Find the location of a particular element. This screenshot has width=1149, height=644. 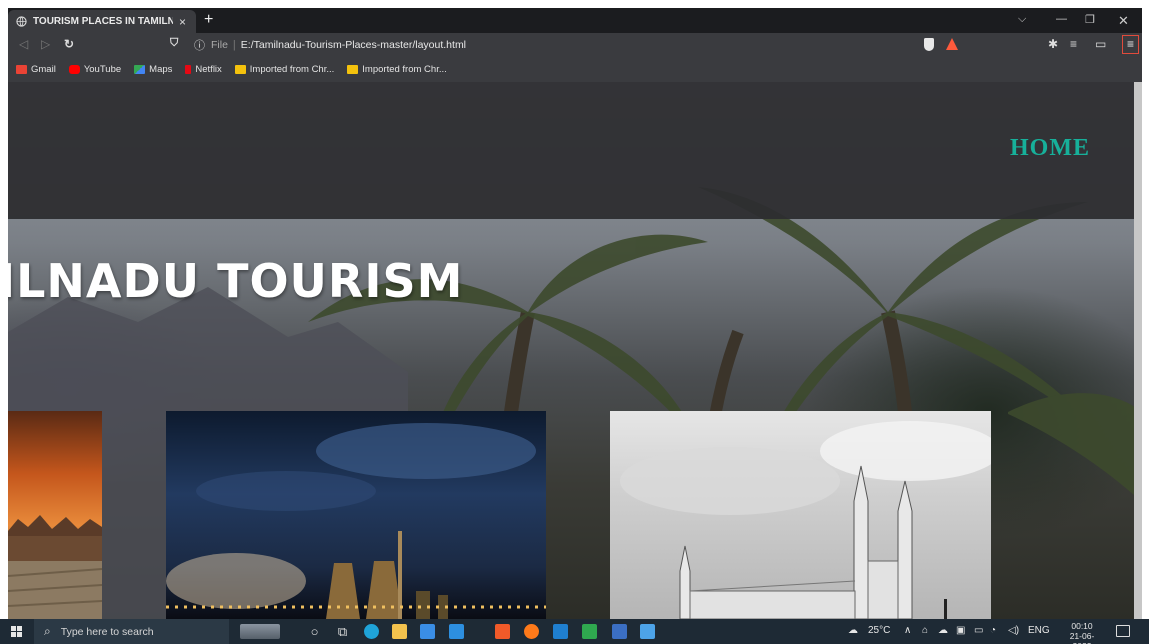

bookmark-gmail: Gmail is located at coordinates (36, 69).